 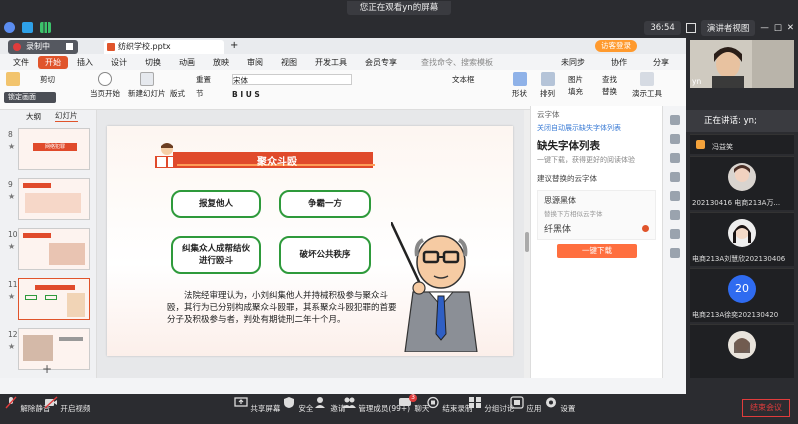 I want to click on tab-outline: 大纲, so click(x=33, y=116).